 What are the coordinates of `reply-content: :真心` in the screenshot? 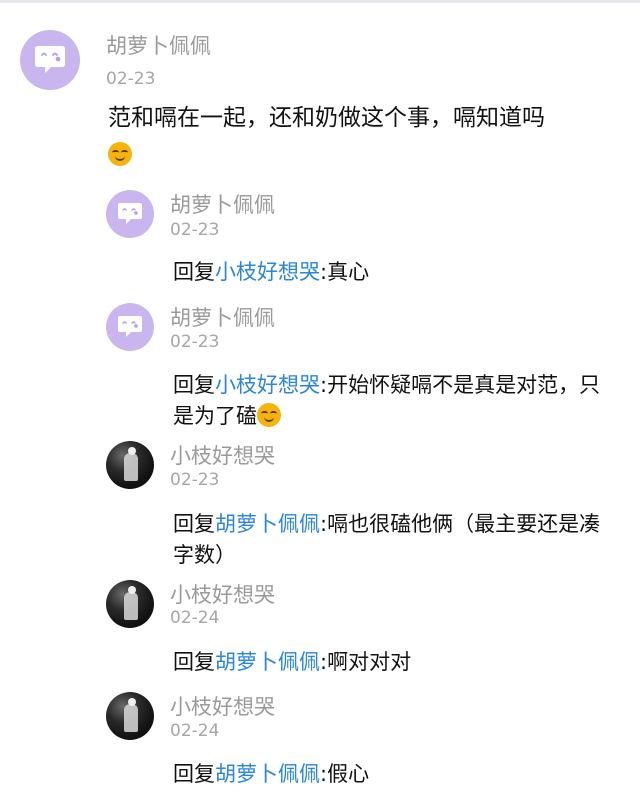 It's located at (345, 272).